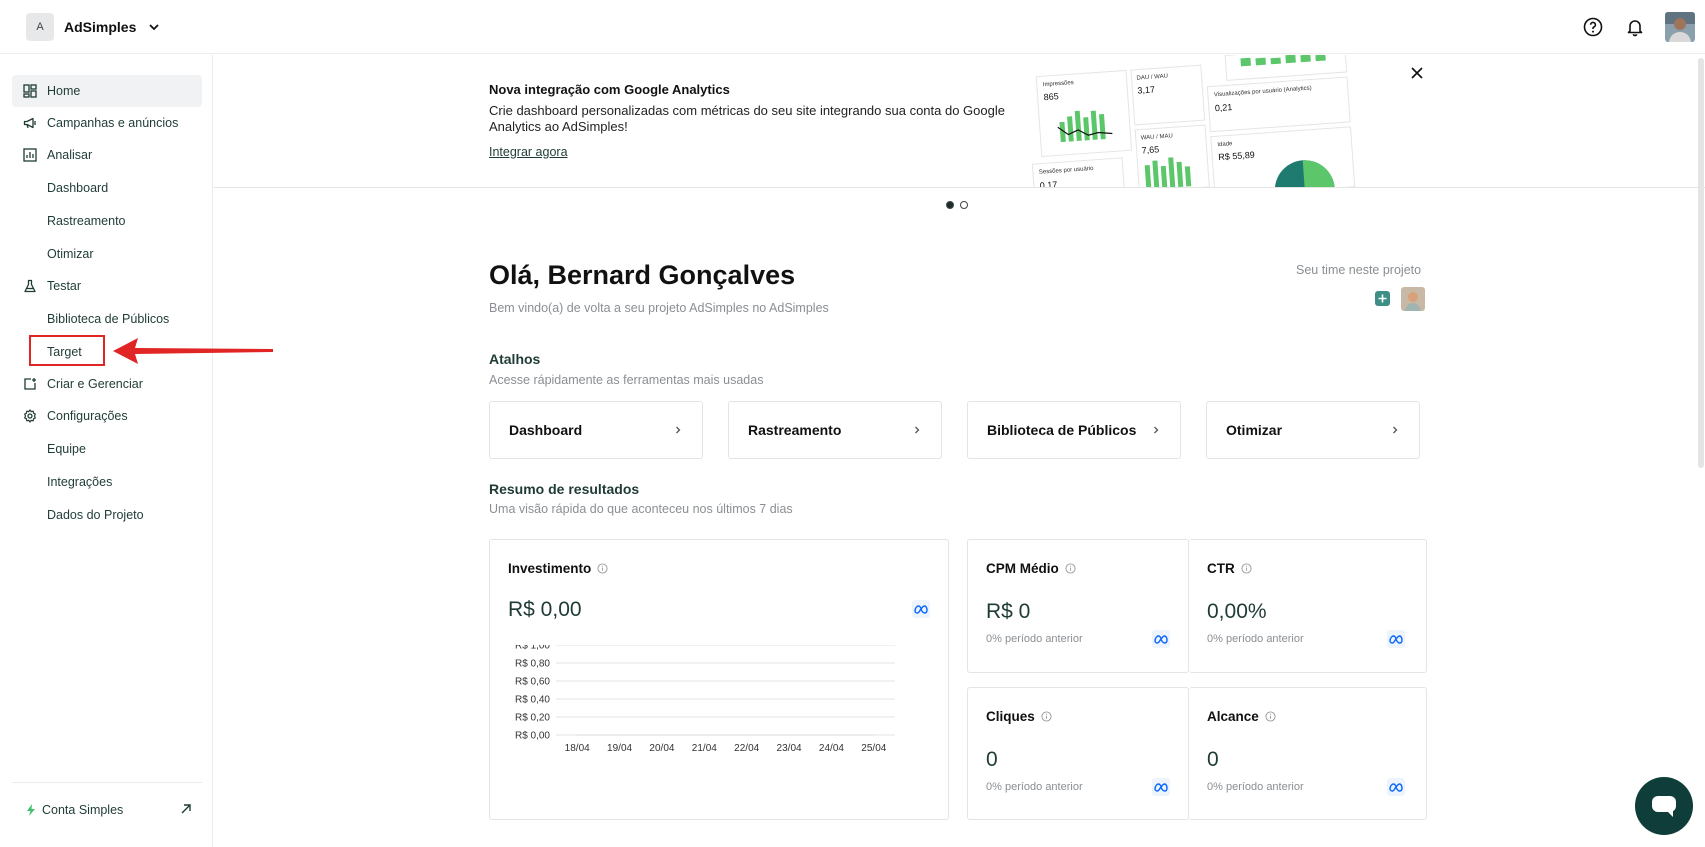 This screenshot has height=847, width=1705. What do you see at coordinates (112, 220) in the screenshot?
I see `sidebar-item-rastreamento: Rastreamento` at bounding box center [112, 220].